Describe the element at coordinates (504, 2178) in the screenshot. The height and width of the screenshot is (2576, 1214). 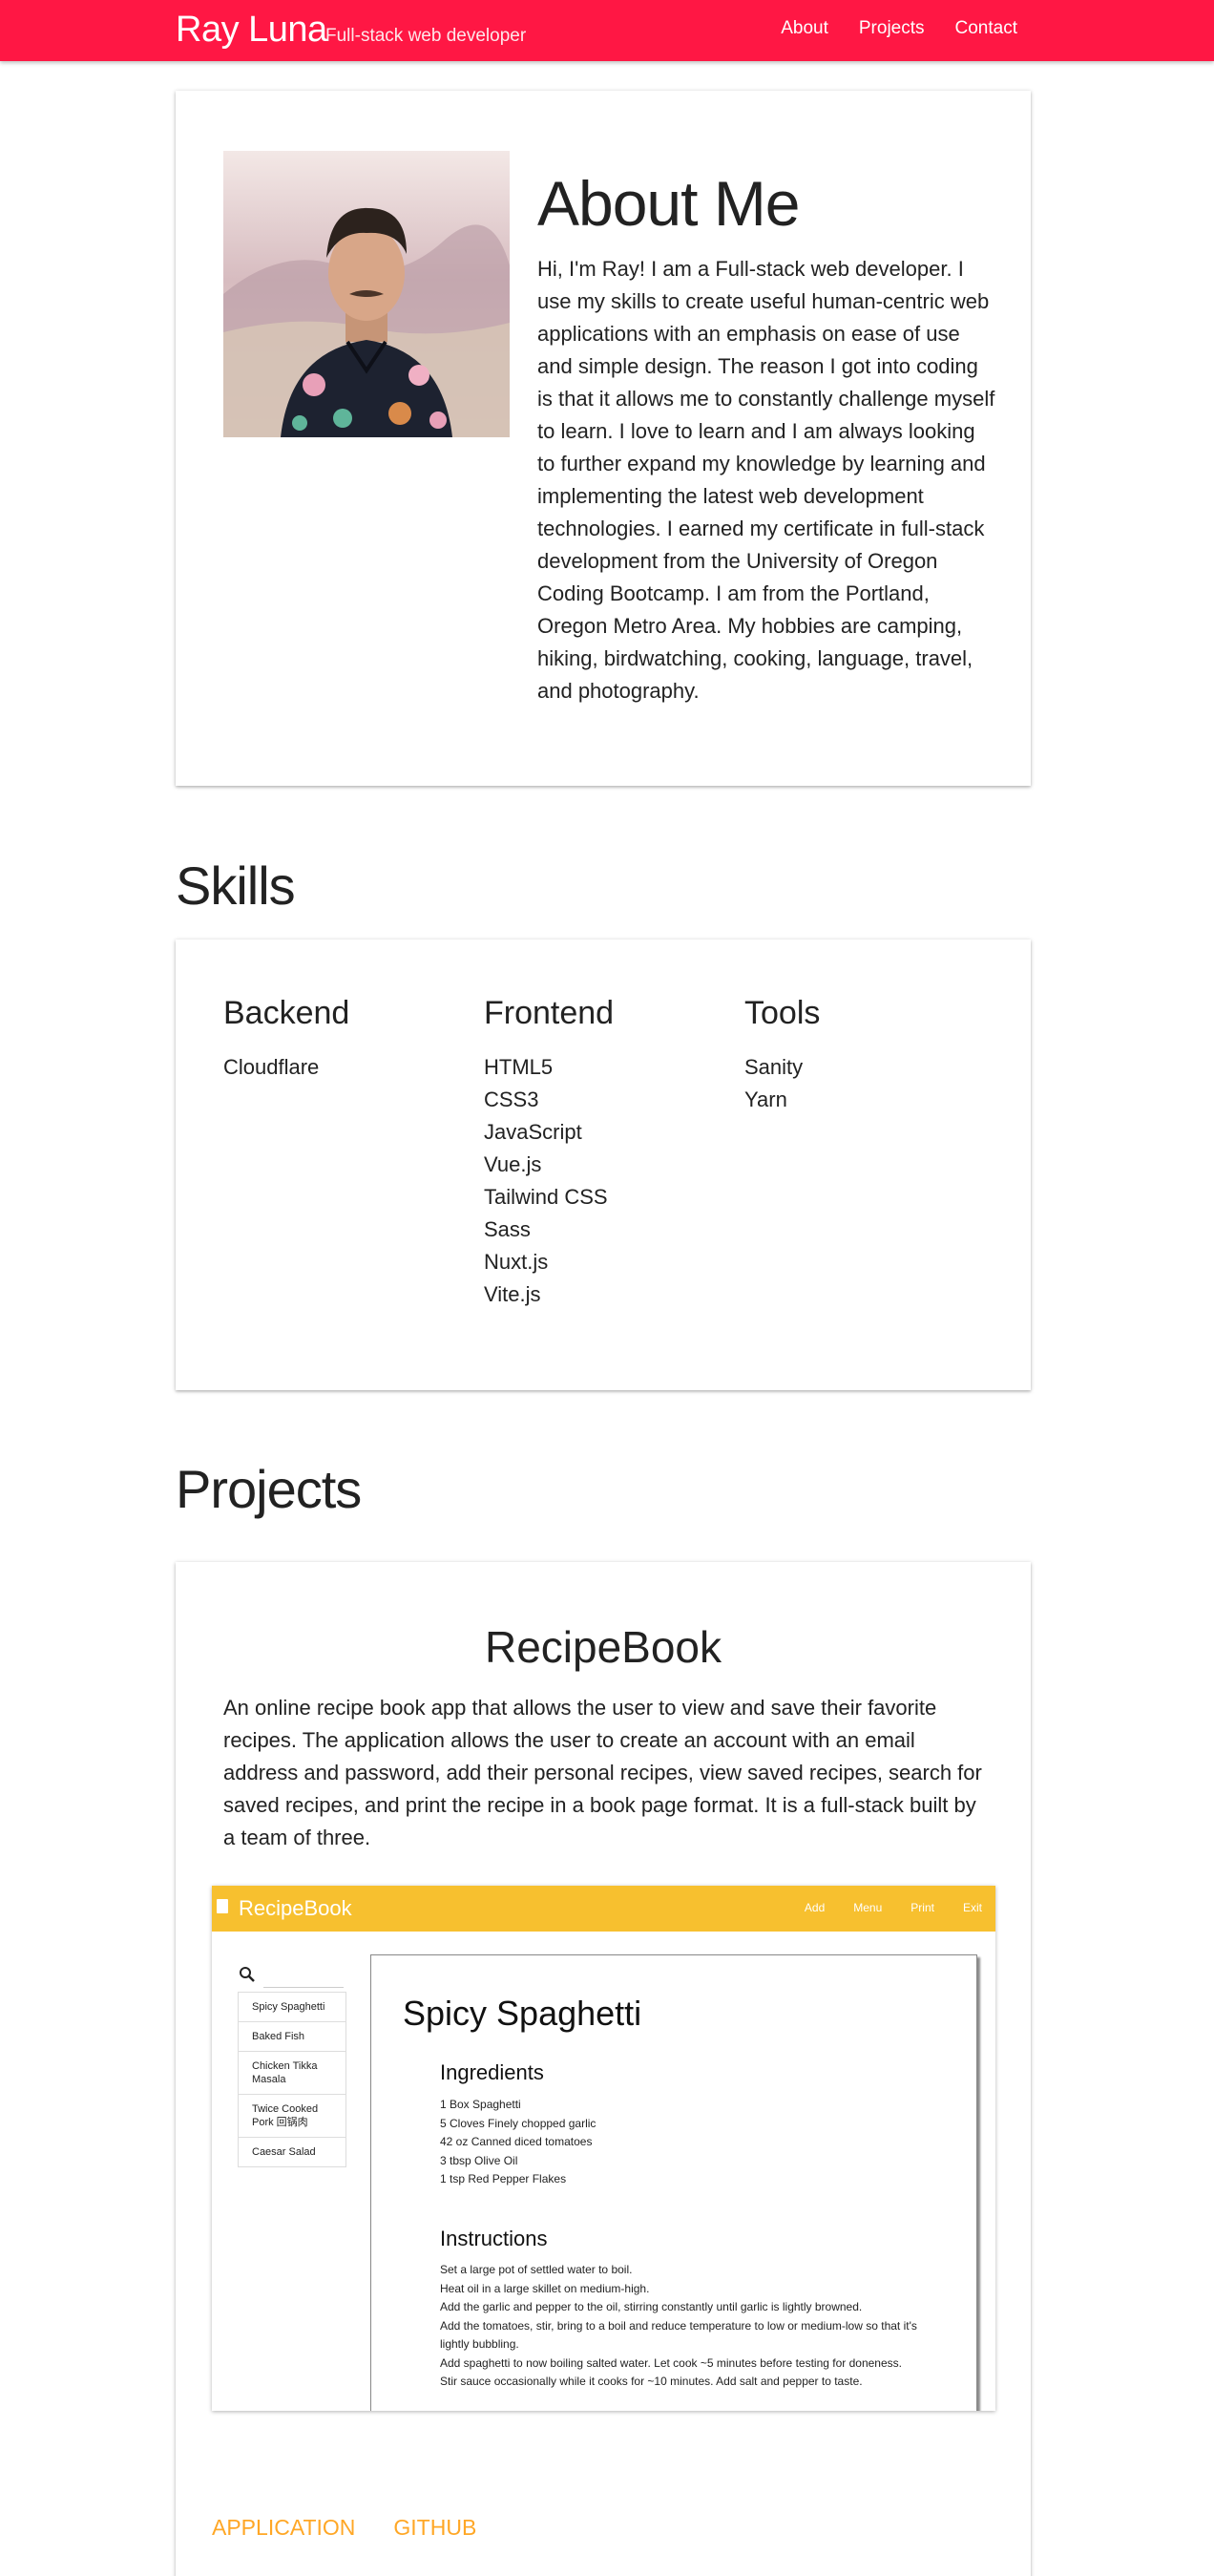
I see `ingredient-item: 1 tsp Red Pepper Flakes` at that location.